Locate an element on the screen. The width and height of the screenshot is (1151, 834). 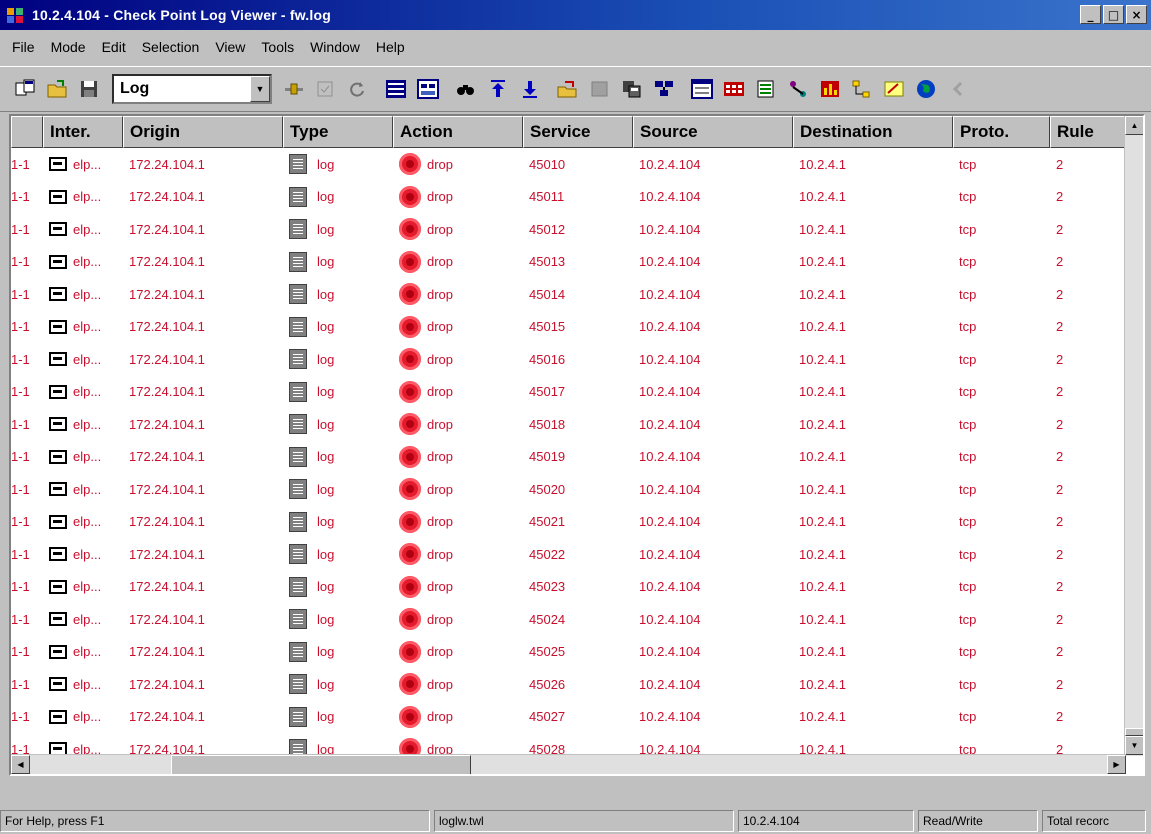
menu-window: Window is located at coordinates (335, 47).